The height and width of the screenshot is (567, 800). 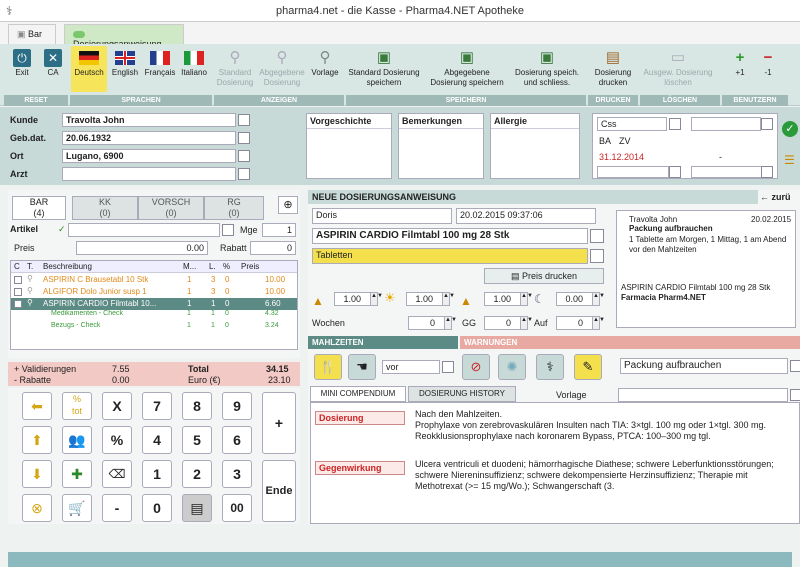 What do you see at coordinates (726, 124) in the screenshot?
I see `insurance-number-field` at bounding box center [726, 124].